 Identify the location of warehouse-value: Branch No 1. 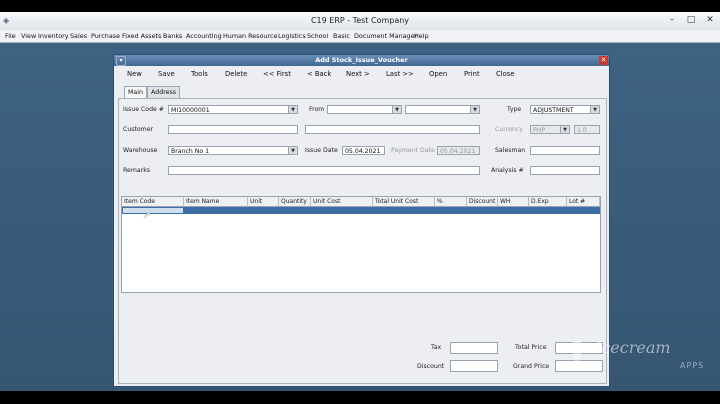
(190, 151).